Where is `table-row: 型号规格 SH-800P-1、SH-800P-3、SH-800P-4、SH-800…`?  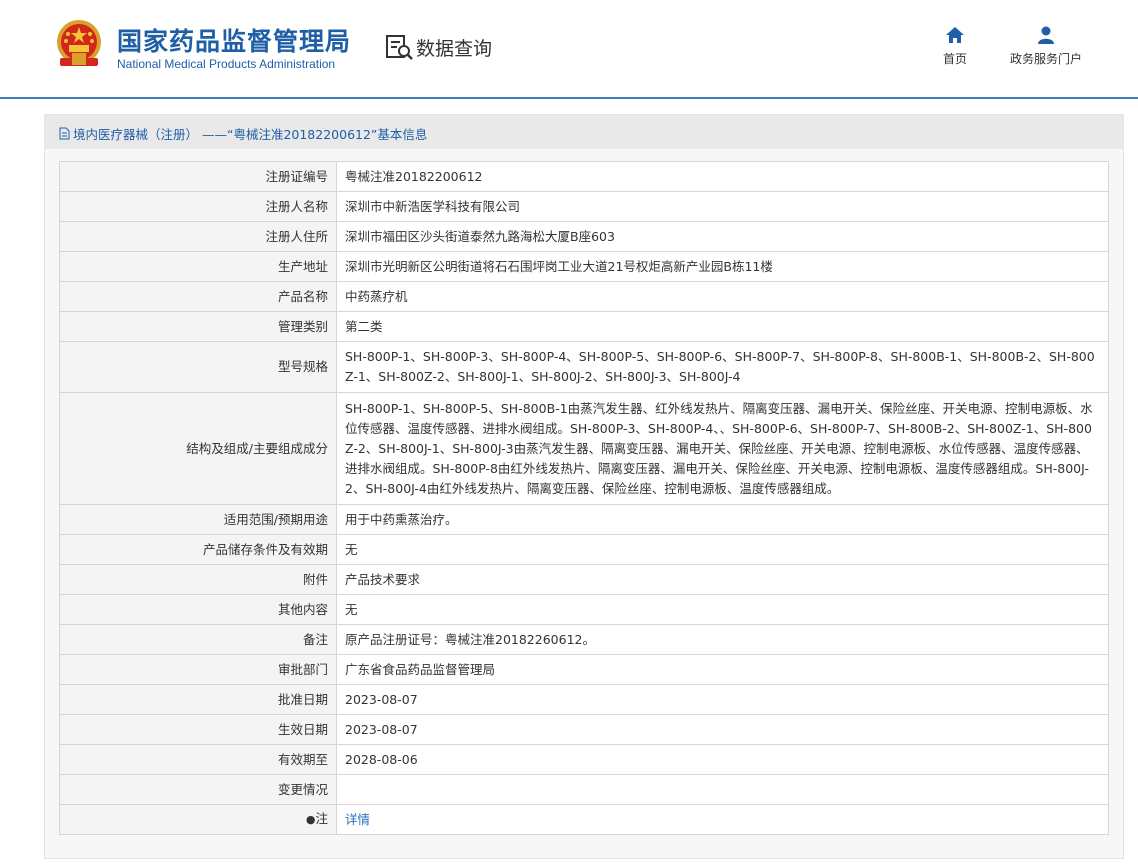 table-row: 型号规格 SH-800P-1、SH-800P-3、SH-800P-4、SH-800… is located at coordinates (584, 367).